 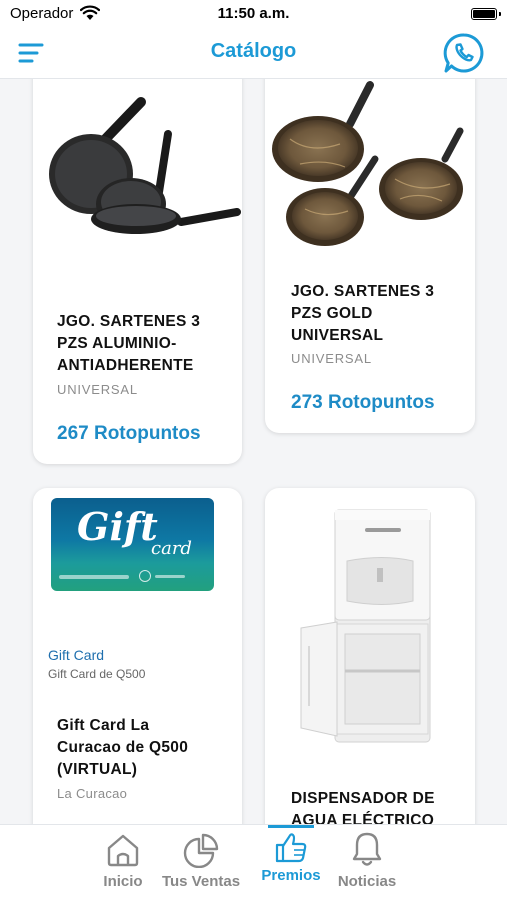 I want to click on page-title: Catálogo, so click(x=253, y=51).